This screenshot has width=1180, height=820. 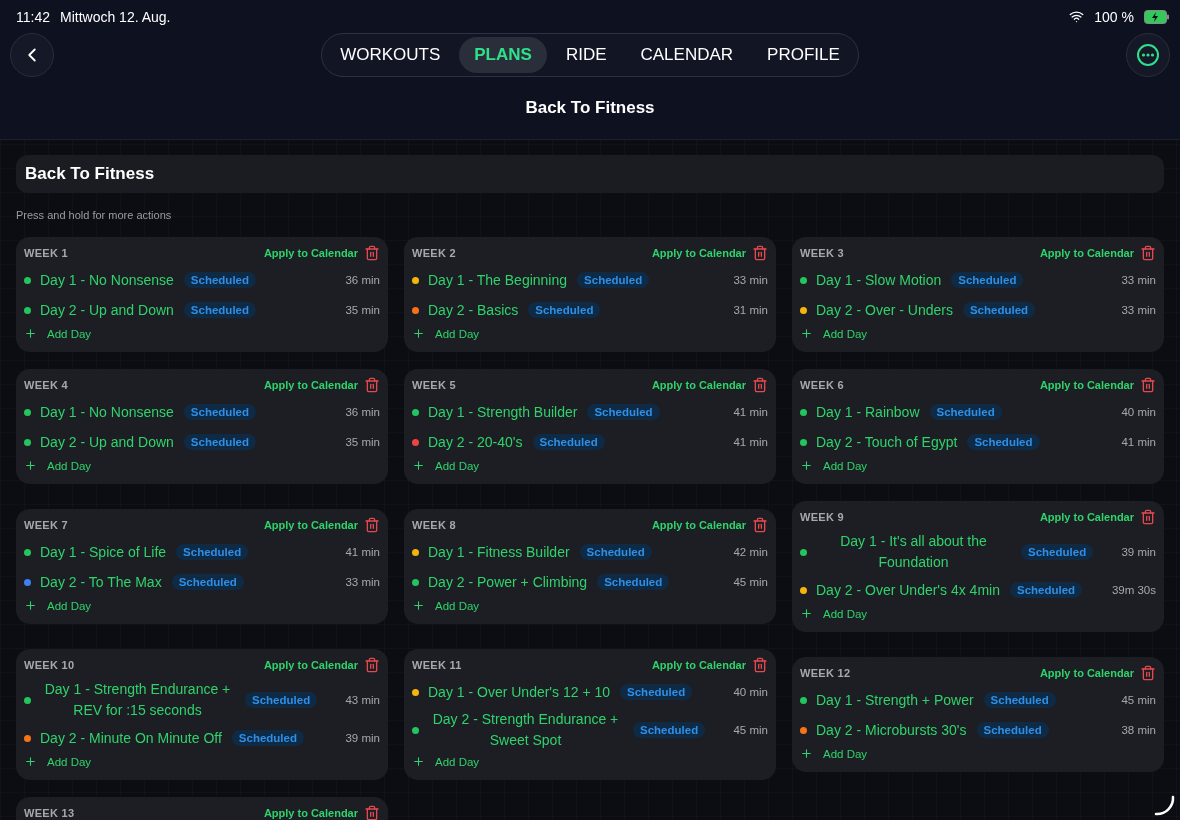 What do you see at coordinates (590, 108) in the screenshot?
I see `page-title: Back To Fitness` at bounding box center [590, 108].